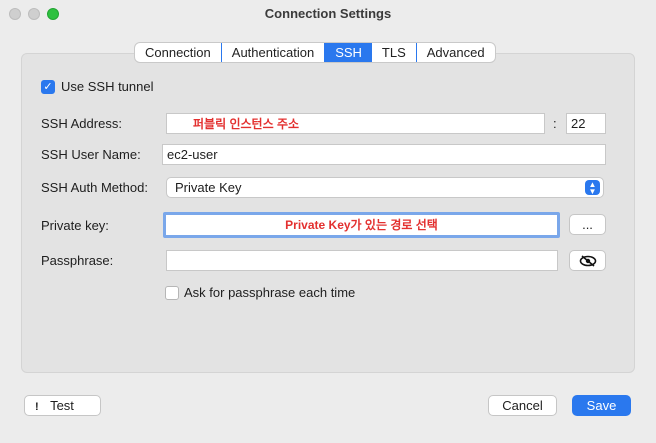  I want to click on ssh-address-annotation: 퍼블릭 인스턴스 주소, so click(246, 124).